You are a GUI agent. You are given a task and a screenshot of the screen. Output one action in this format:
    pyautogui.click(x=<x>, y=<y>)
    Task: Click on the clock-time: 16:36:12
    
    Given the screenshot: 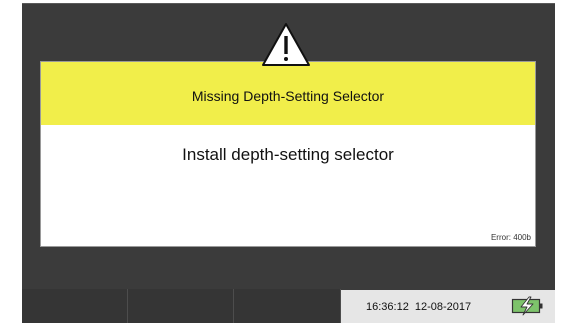 What is the action you would take?
    pyautogui.click(x=387, y=306)
    